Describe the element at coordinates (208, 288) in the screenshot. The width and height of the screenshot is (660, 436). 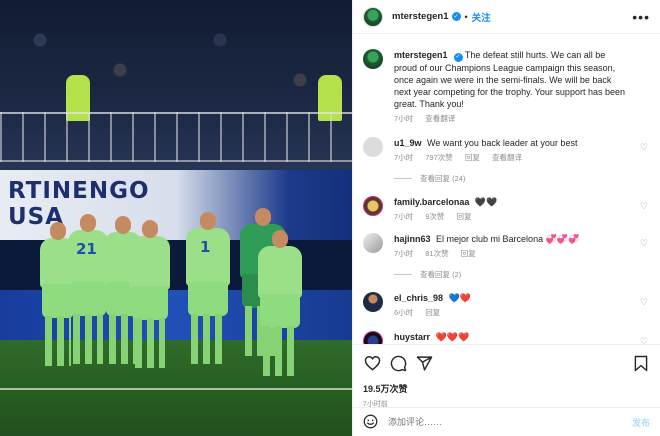
I see `player-figure: 1` at that location.